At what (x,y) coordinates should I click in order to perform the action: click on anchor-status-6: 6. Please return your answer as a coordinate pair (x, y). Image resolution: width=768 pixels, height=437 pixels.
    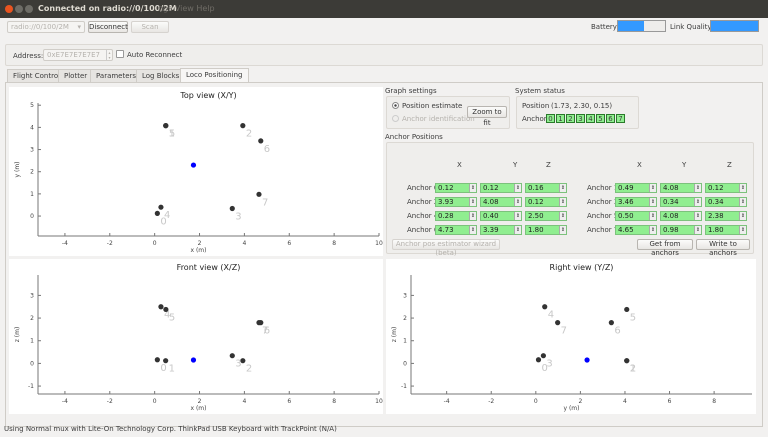
    Looking at the image, I should click on (610, 118).